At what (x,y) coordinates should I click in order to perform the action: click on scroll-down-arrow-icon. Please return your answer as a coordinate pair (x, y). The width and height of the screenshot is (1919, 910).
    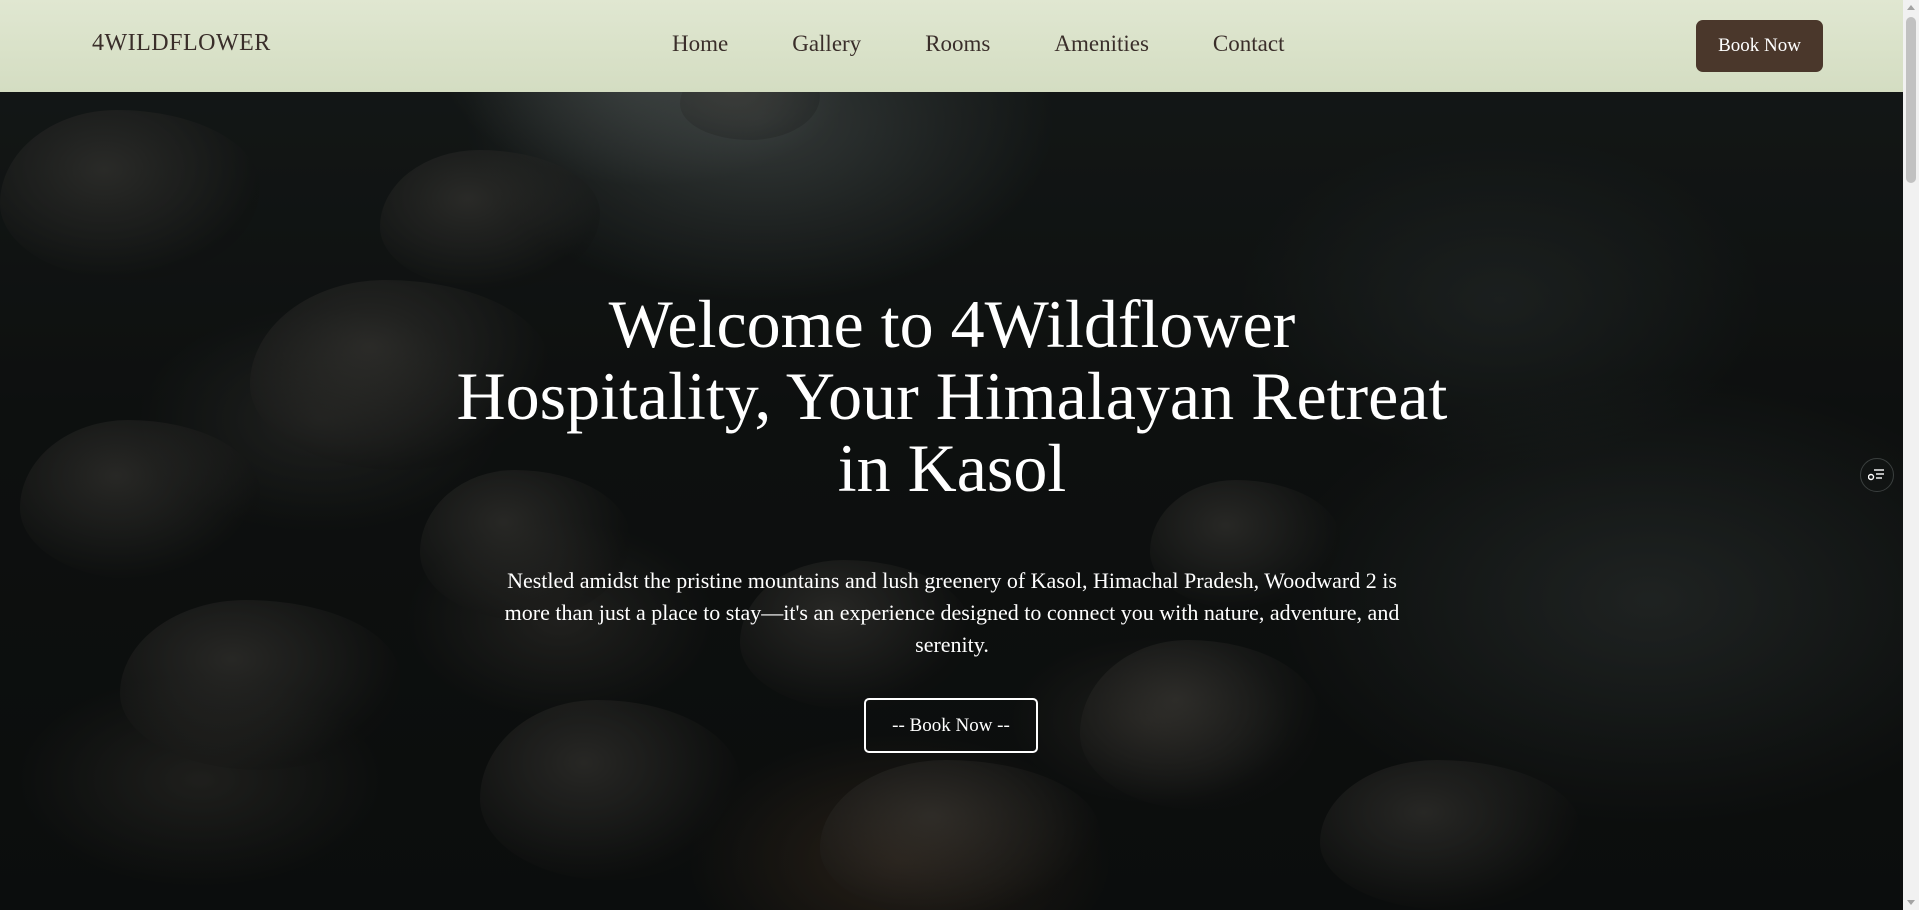
    Looking at the image, I should click on (1911, 902).